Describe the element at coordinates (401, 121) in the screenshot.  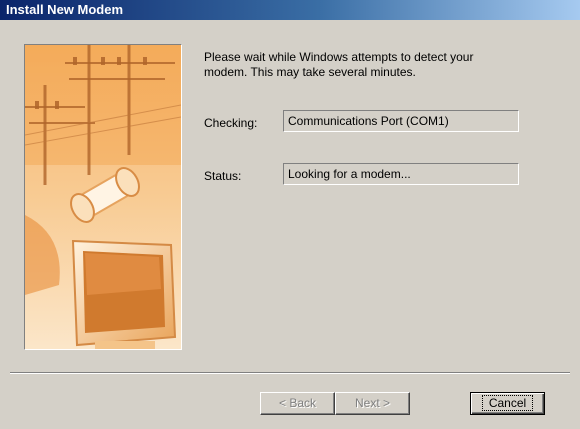
I see `checking-value-field: Communications Port (COM1)` at that location.